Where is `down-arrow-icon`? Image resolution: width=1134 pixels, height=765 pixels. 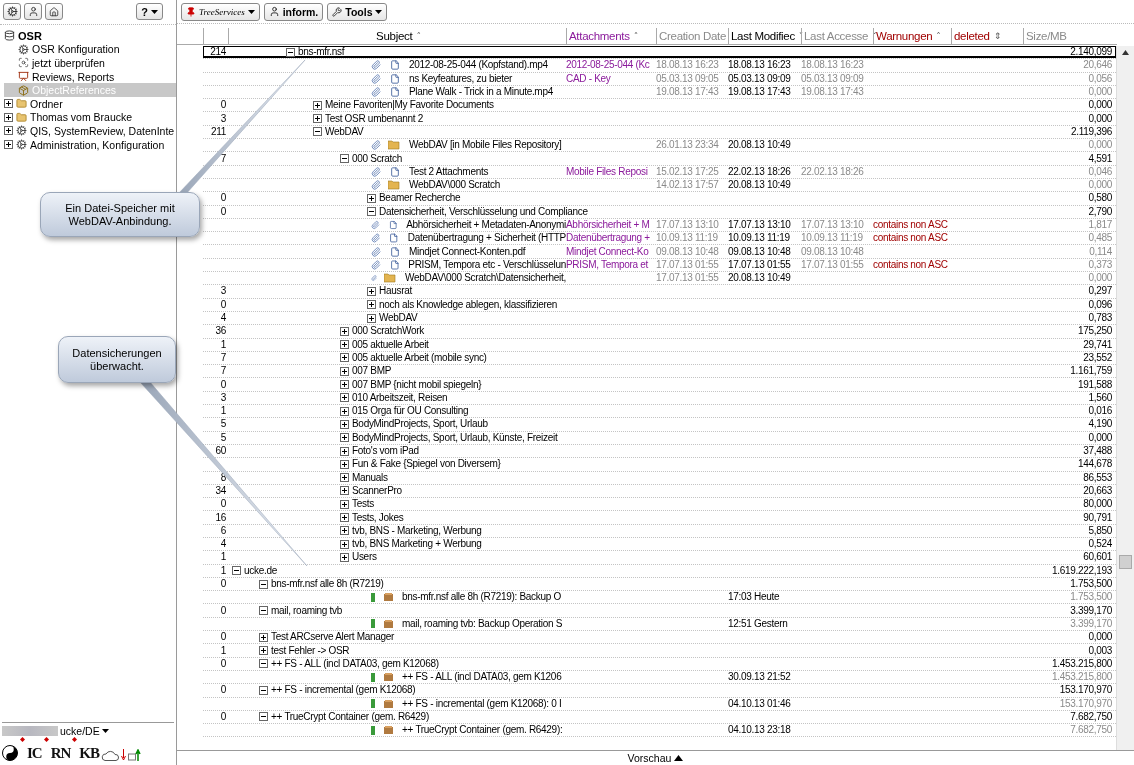 down-arrow-icon is located at coordinates (124, 755).